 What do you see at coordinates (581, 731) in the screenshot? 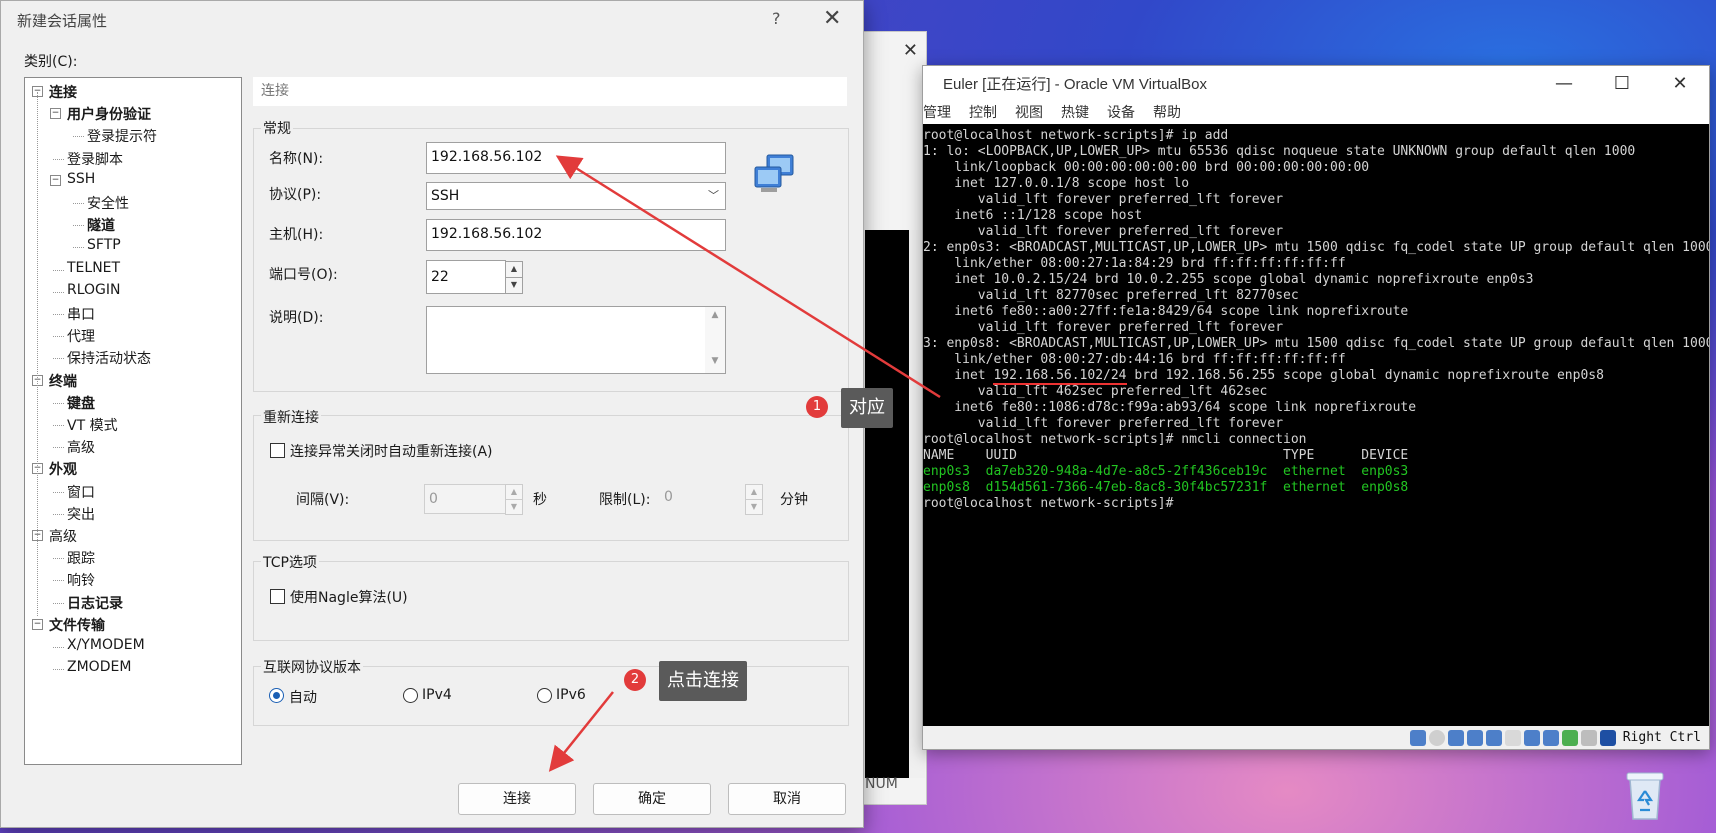
I see `arrow-2-line` at bounding box center [581, 731].